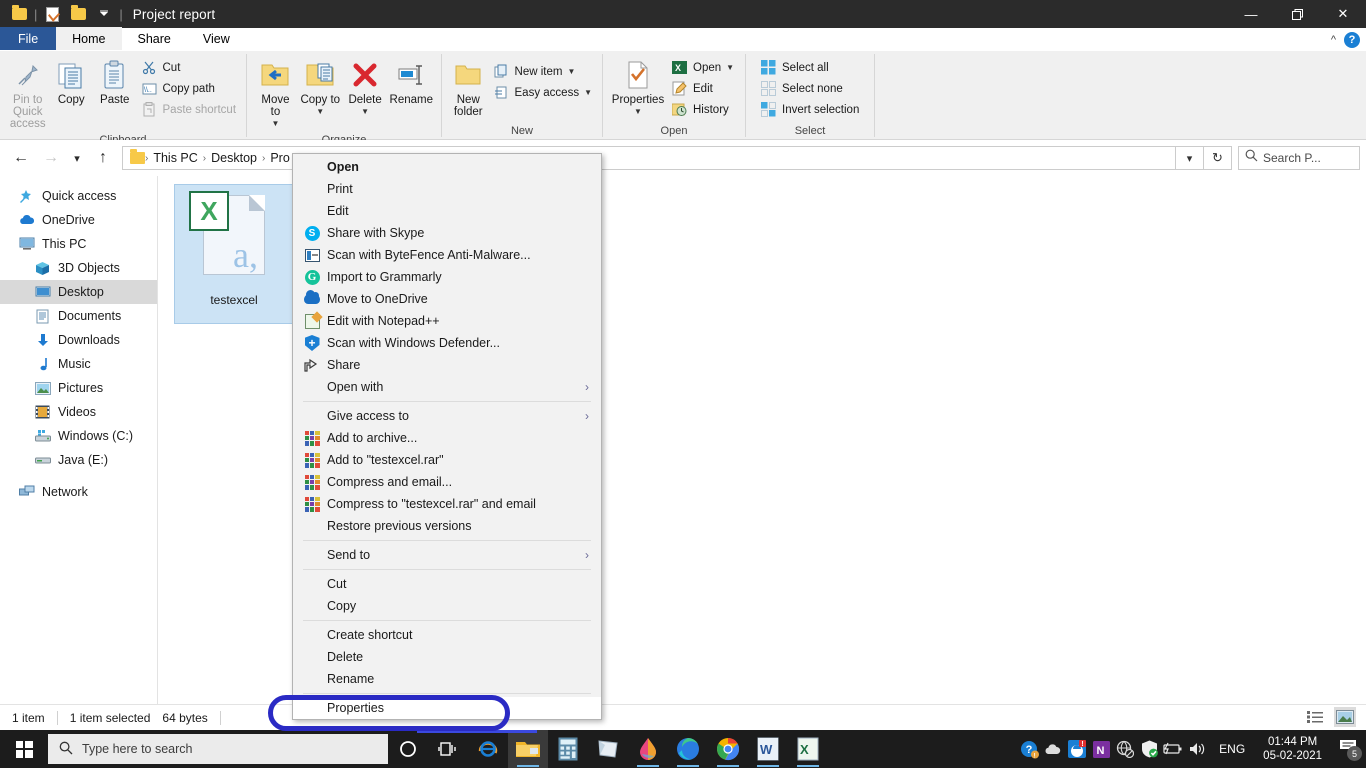  What do you see at coordinates (234, 254) in the screenshot?
I see `file-item-testexcel: a, X testexcel` at bounding box center [234, 254].